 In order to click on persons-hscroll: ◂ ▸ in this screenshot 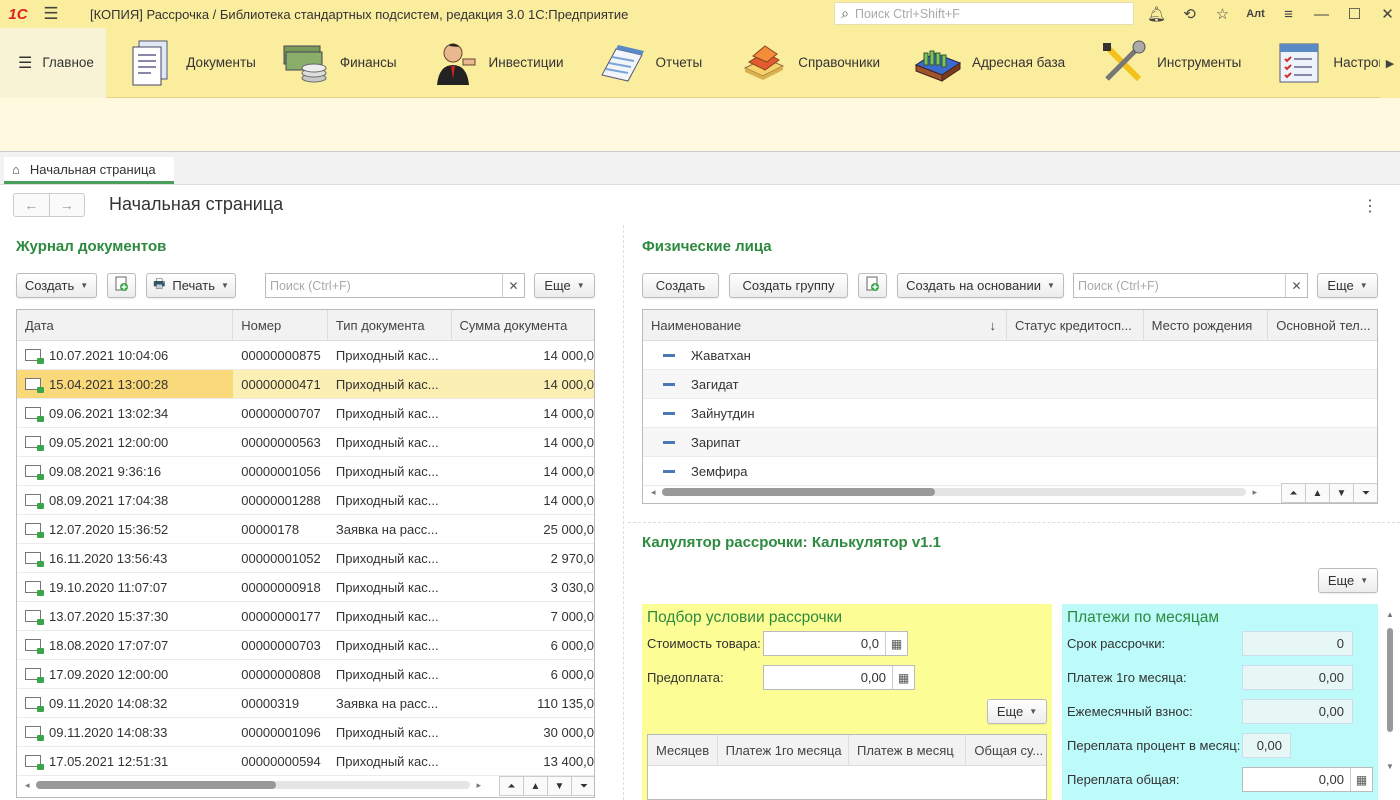, I will do `click(954, 492)`.